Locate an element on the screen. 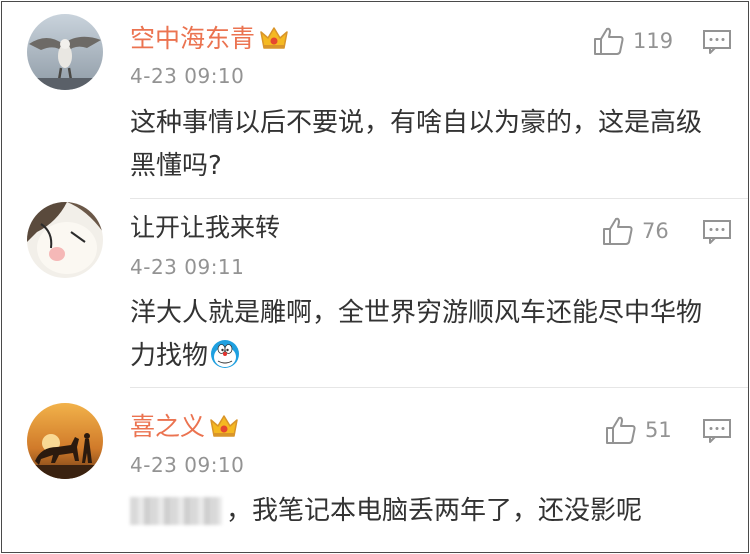 The height and width of the screenshot is (554, 750). comment-time: 4-23 09:11 is located at coordinates (187, 267).